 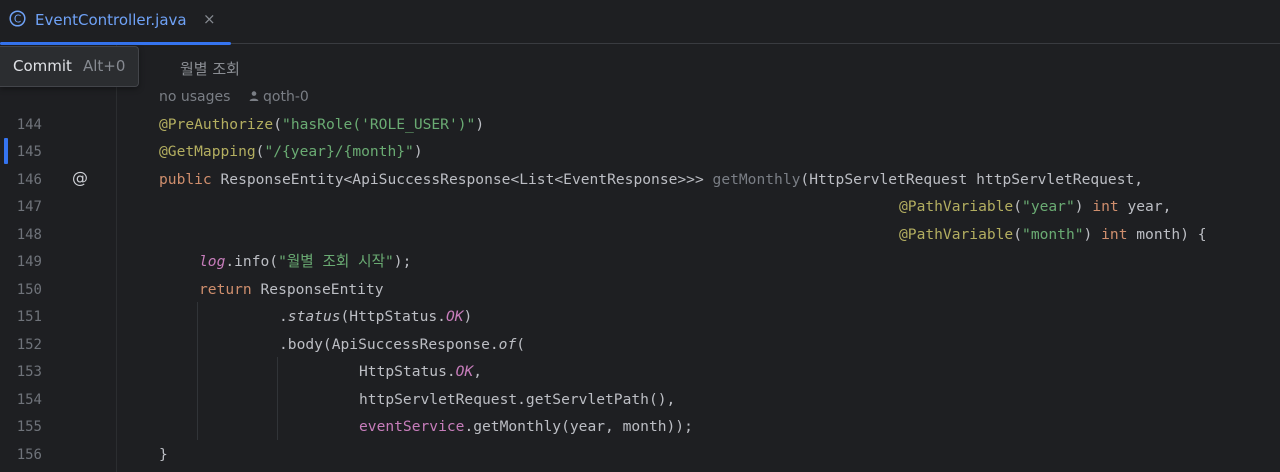 What do you see at coordinates (526, 427) in the screenshot?
I see `code-line-155: eventService.getMonthly(year, month));` at bounding box center [526, 427].